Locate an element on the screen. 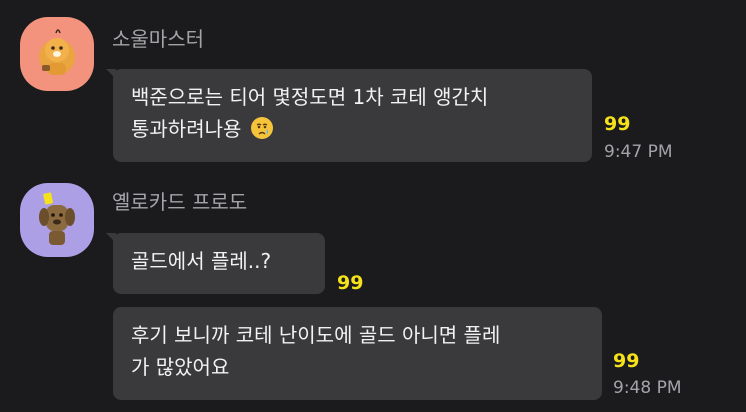 The image size is (746, 412). message-bubble: 후기 보니까 코테 난이도에 골드 아니면 플레 가 많았어요 is located at coordinates (357, 353).